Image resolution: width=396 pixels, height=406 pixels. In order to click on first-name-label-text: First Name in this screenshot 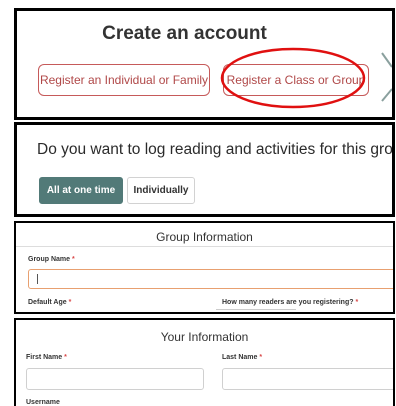, I will do `click(44, 357)`.